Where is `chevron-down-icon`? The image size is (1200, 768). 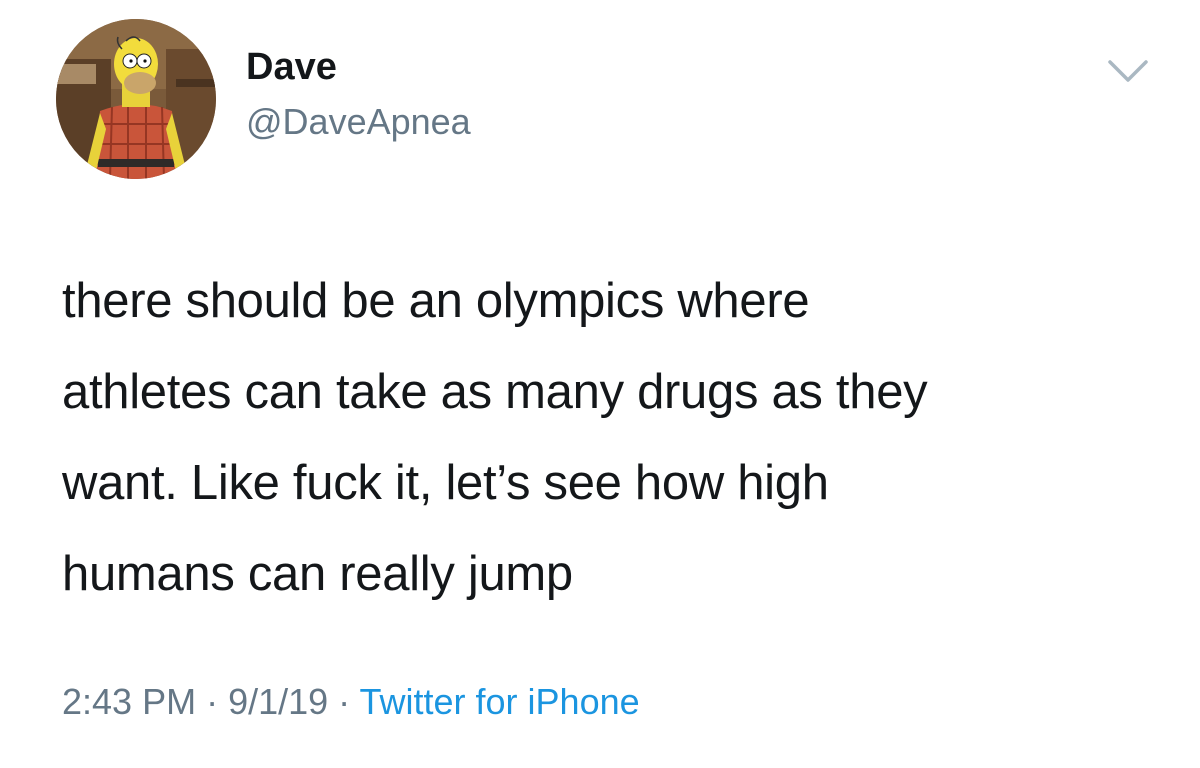 chevron-down-icon is located at coordinates (1128, 72).